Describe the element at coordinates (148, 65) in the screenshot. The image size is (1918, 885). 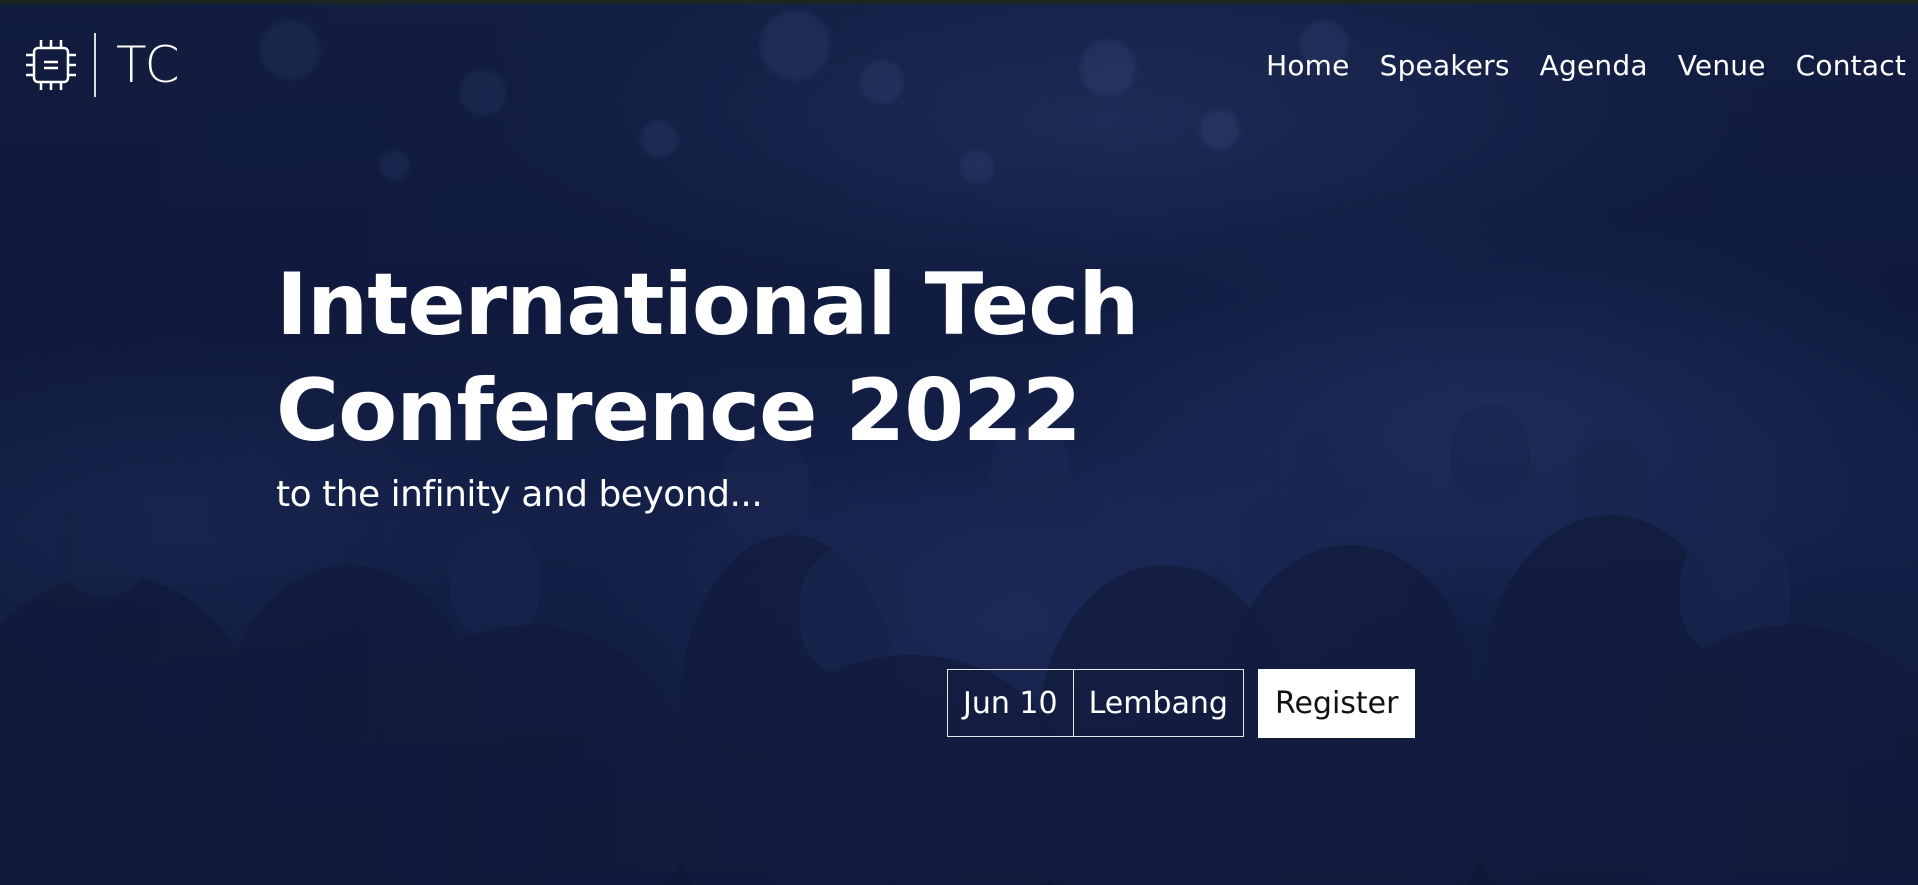
I see `brand-text: TC` at that location.